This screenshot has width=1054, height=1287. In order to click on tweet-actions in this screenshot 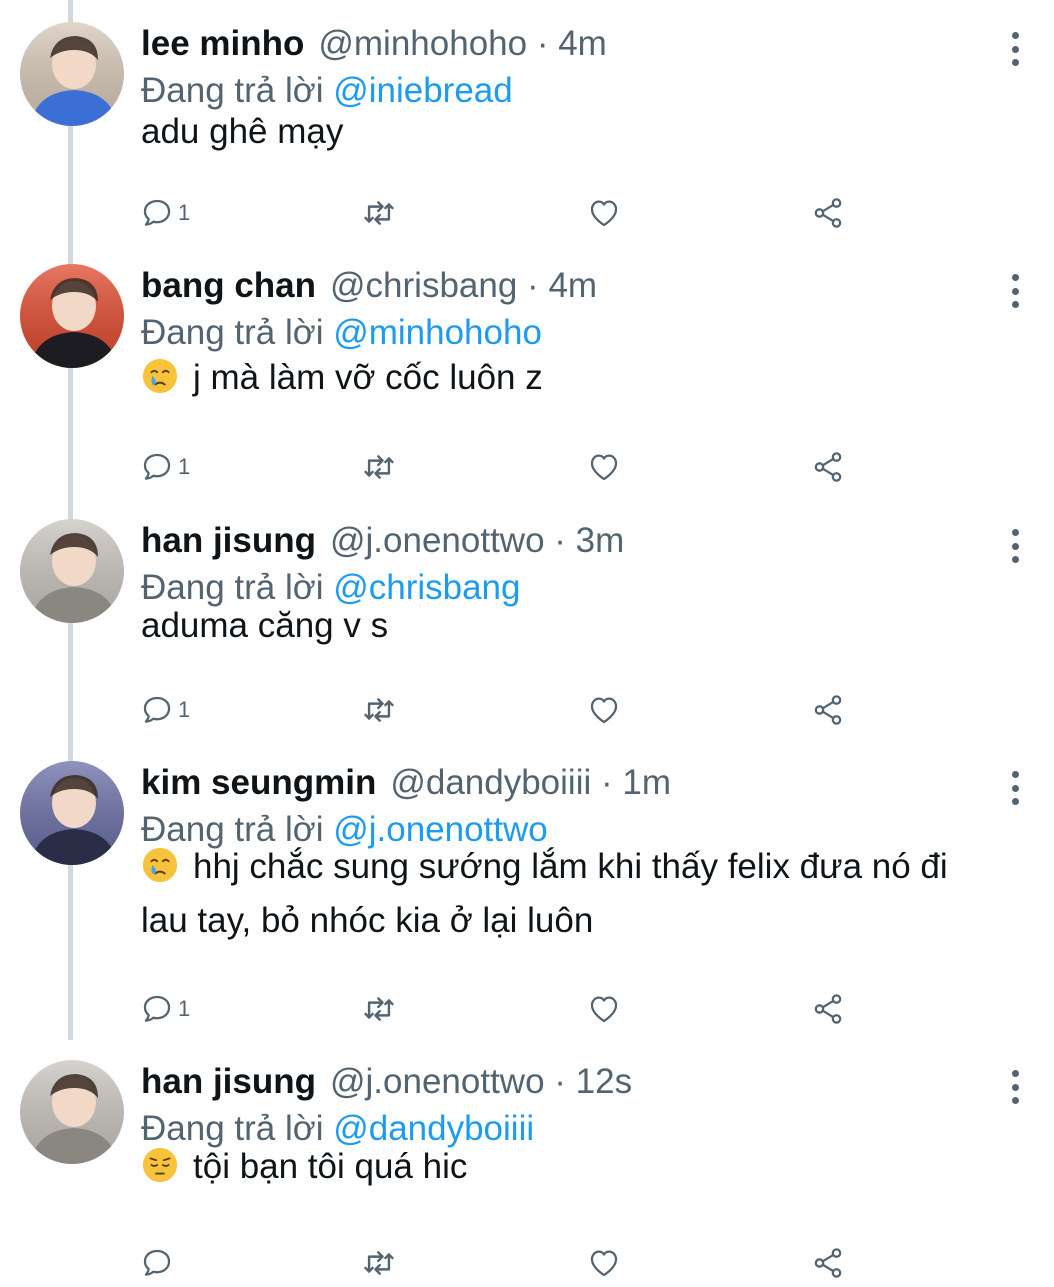, I will do `click(500, 1263)`.